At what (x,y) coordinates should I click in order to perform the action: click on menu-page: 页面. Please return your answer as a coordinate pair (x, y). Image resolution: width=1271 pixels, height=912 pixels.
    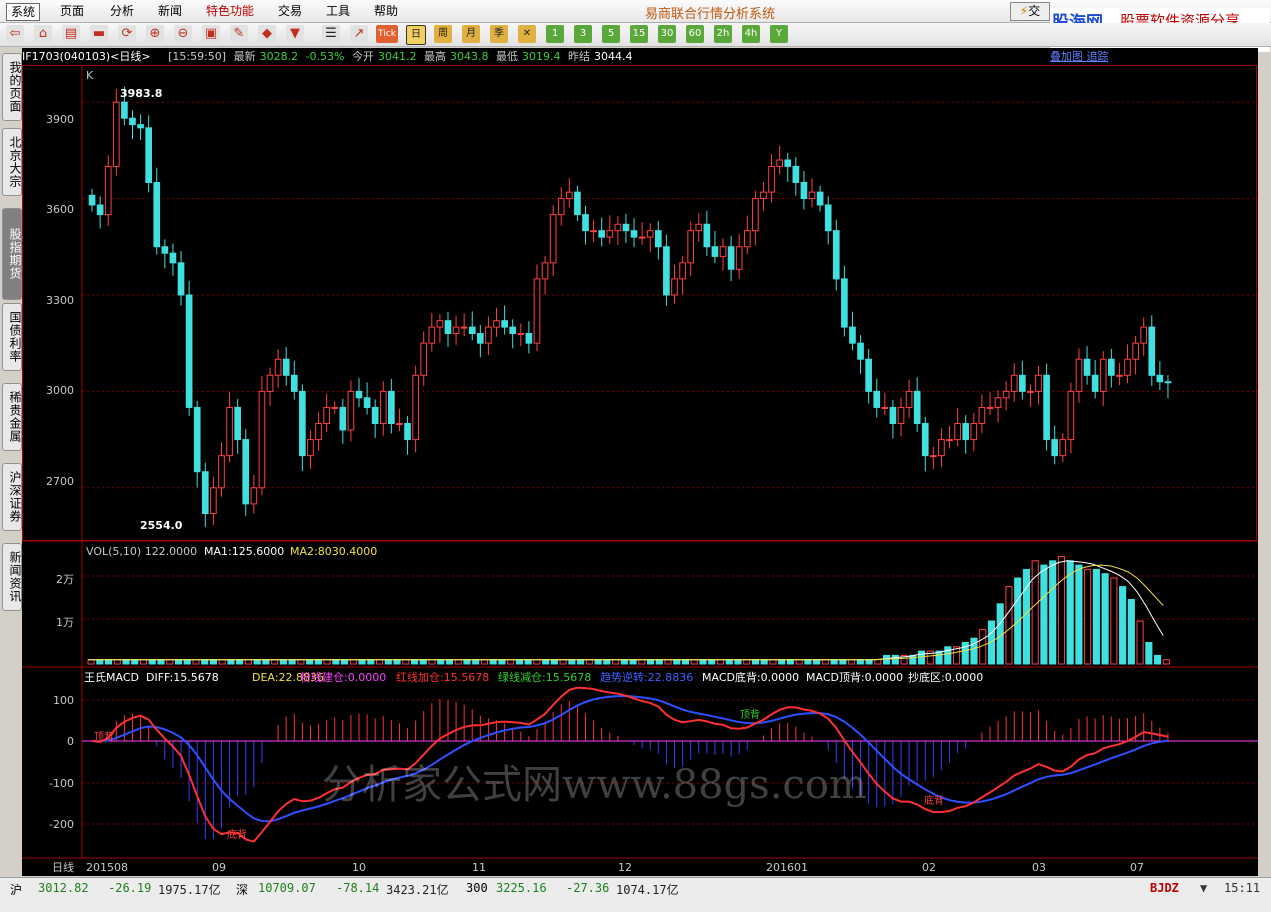
    Looking at the image, I should click on (72, 11).